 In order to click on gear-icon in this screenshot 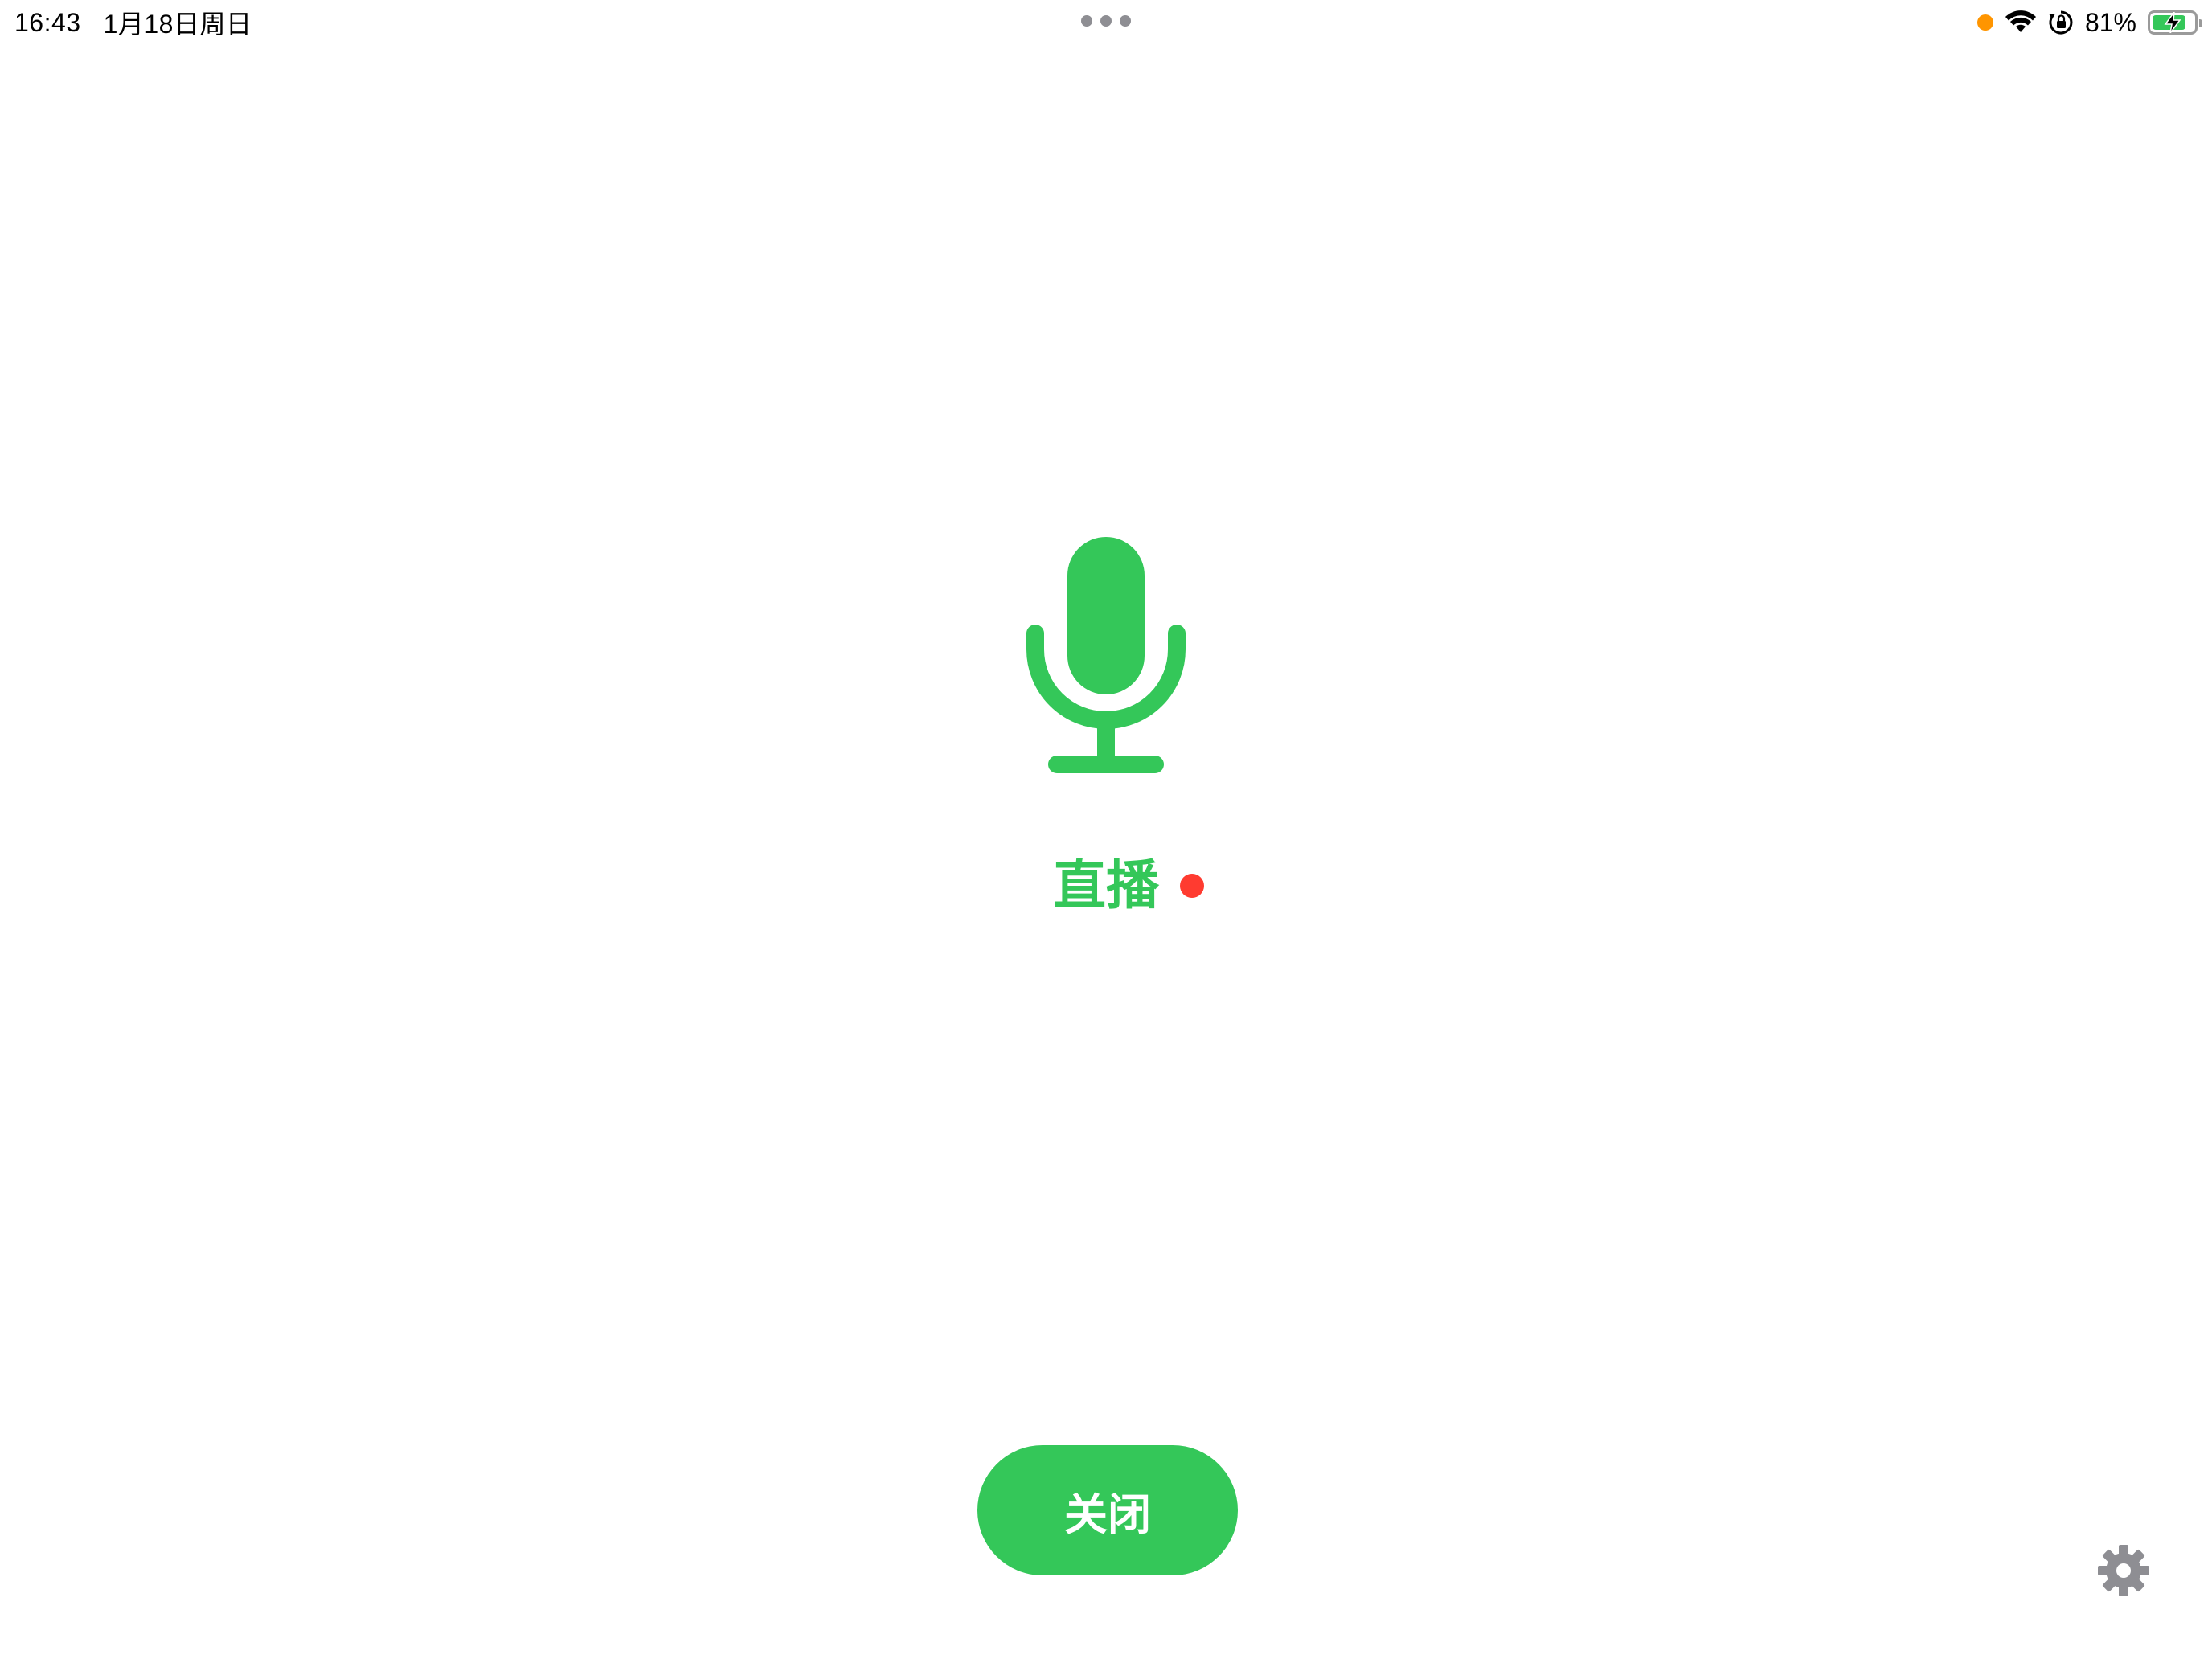, I will do `click(2123, 1570)`.